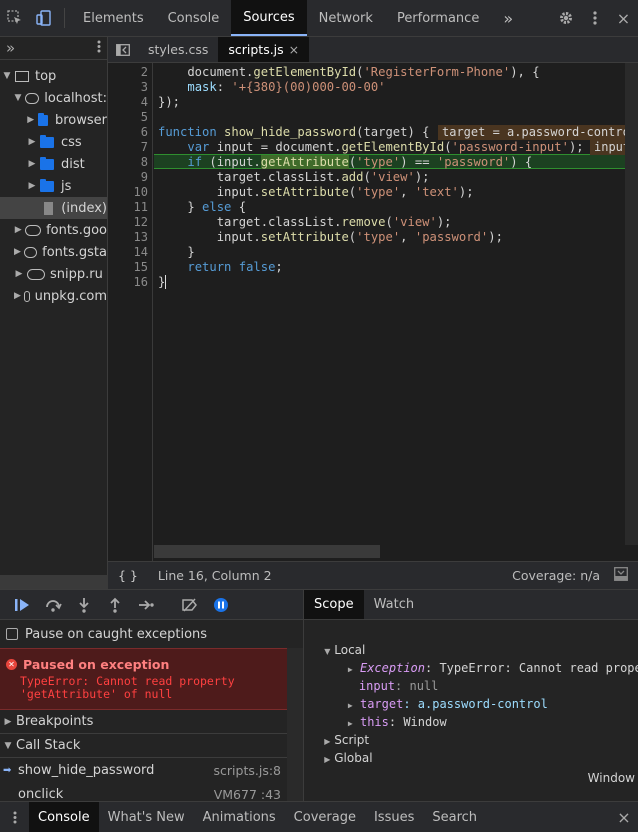  I want to click on editor-tab-styles-css: styles.css, so click(178, 49).